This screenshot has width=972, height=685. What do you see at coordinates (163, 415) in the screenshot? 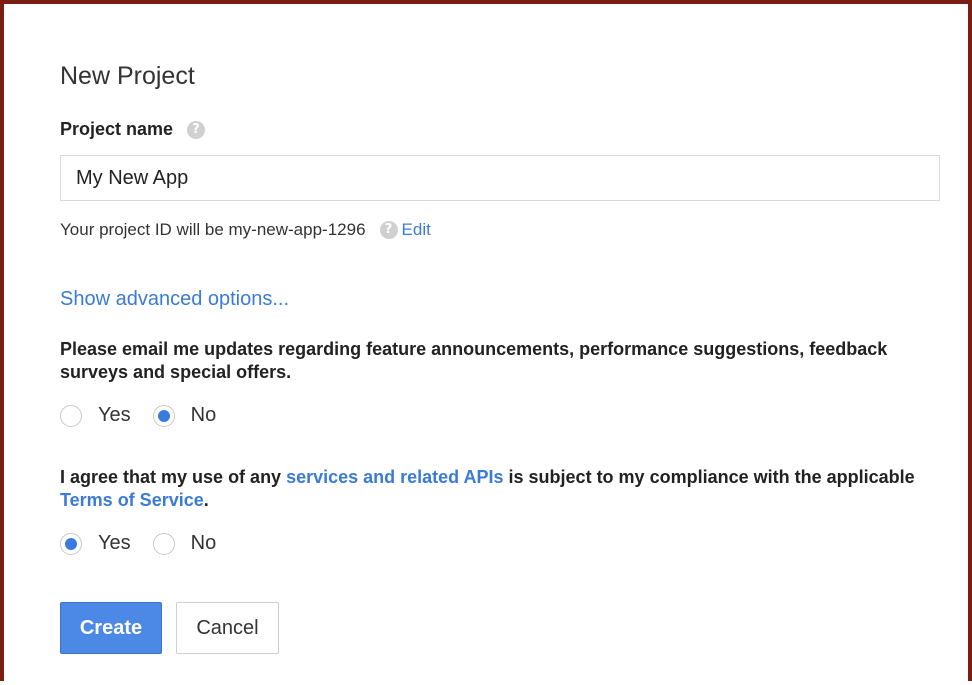
I see `email-no-radio` at bounding box center [163, 415].